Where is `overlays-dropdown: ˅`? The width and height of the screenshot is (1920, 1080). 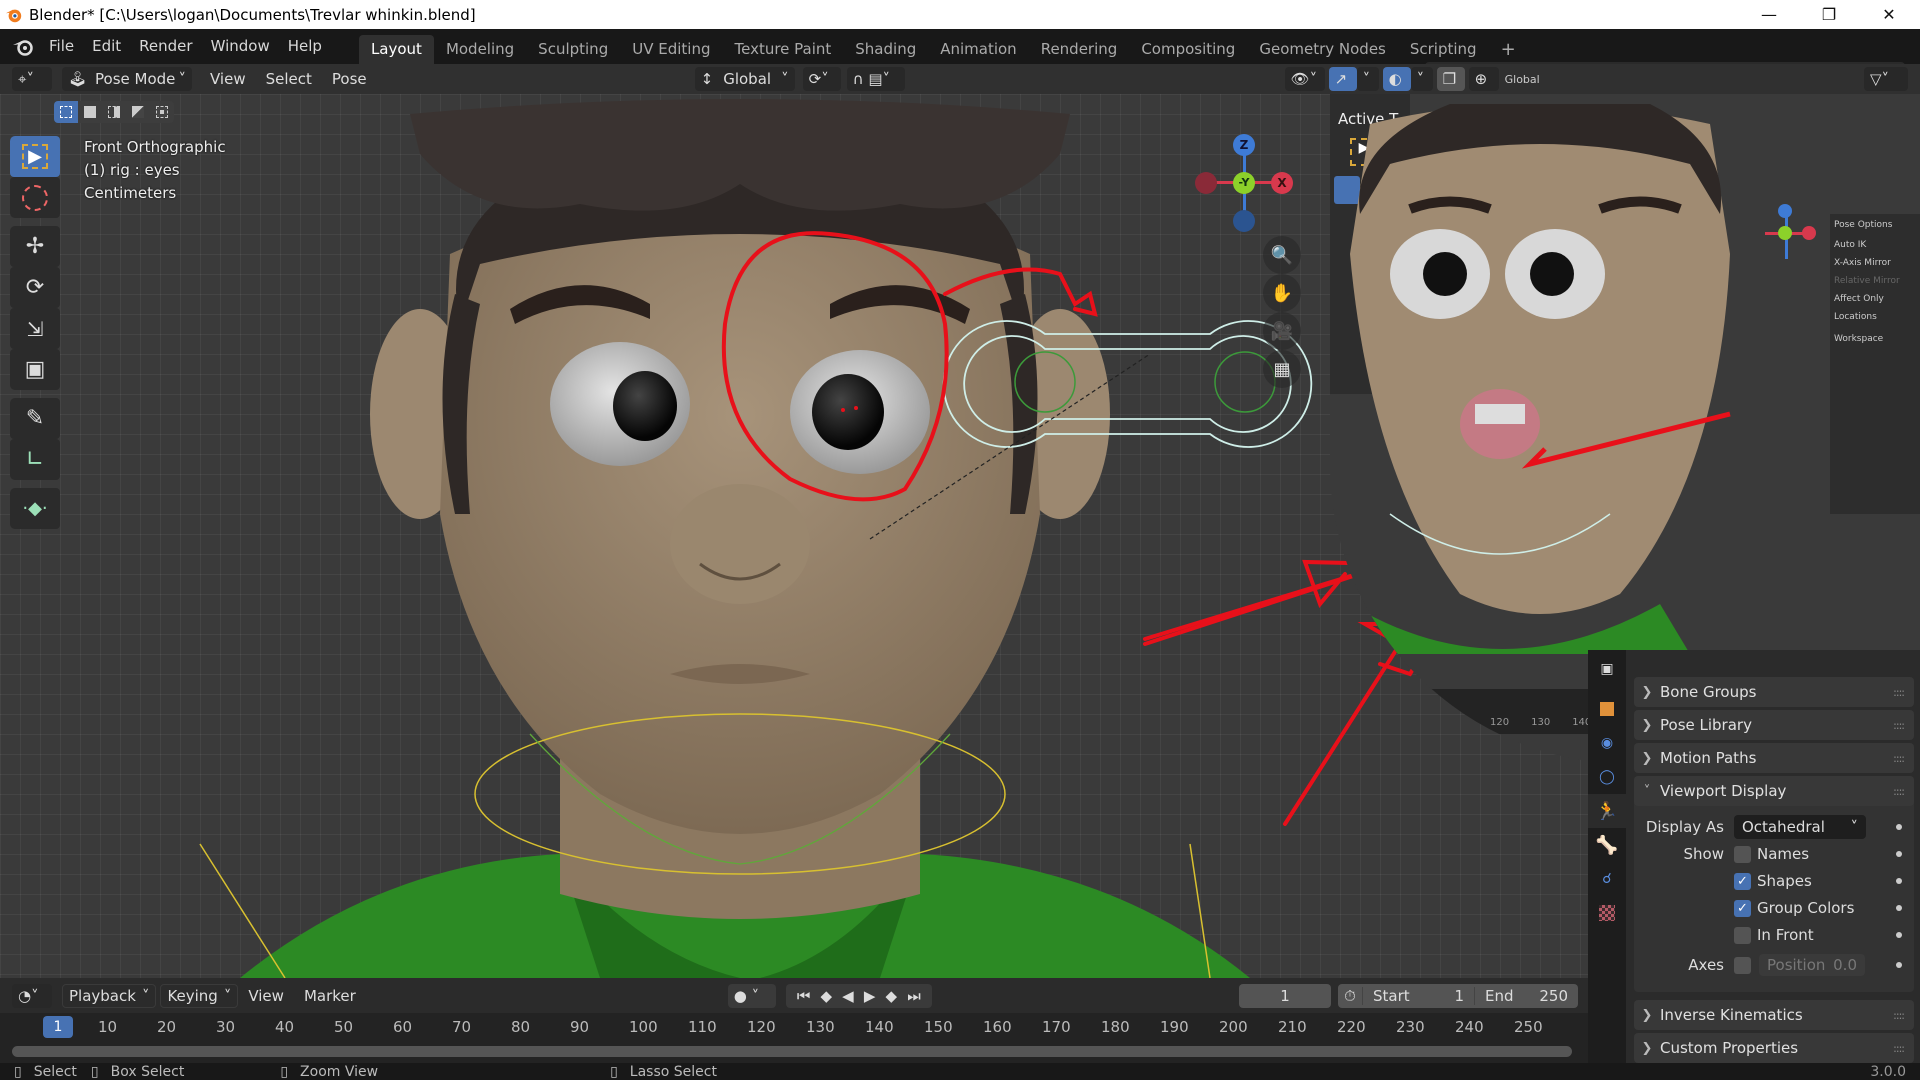 overlays-dropdown: ˅ is located at coordinates (1421, 79).